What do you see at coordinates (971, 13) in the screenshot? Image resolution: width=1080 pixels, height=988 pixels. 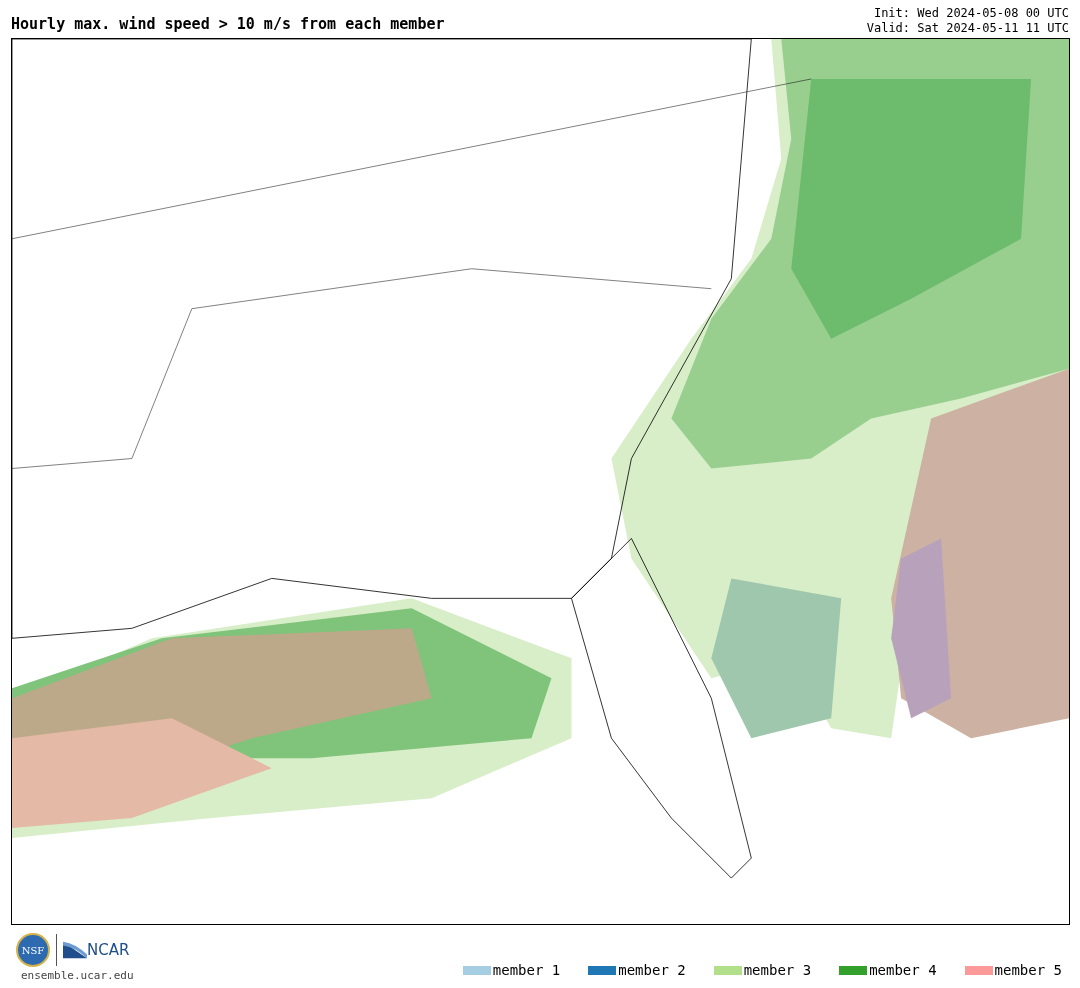 I see `init-time: Init: Wed 2024-05-08 00 UTC` at bounding box center [971, 13].